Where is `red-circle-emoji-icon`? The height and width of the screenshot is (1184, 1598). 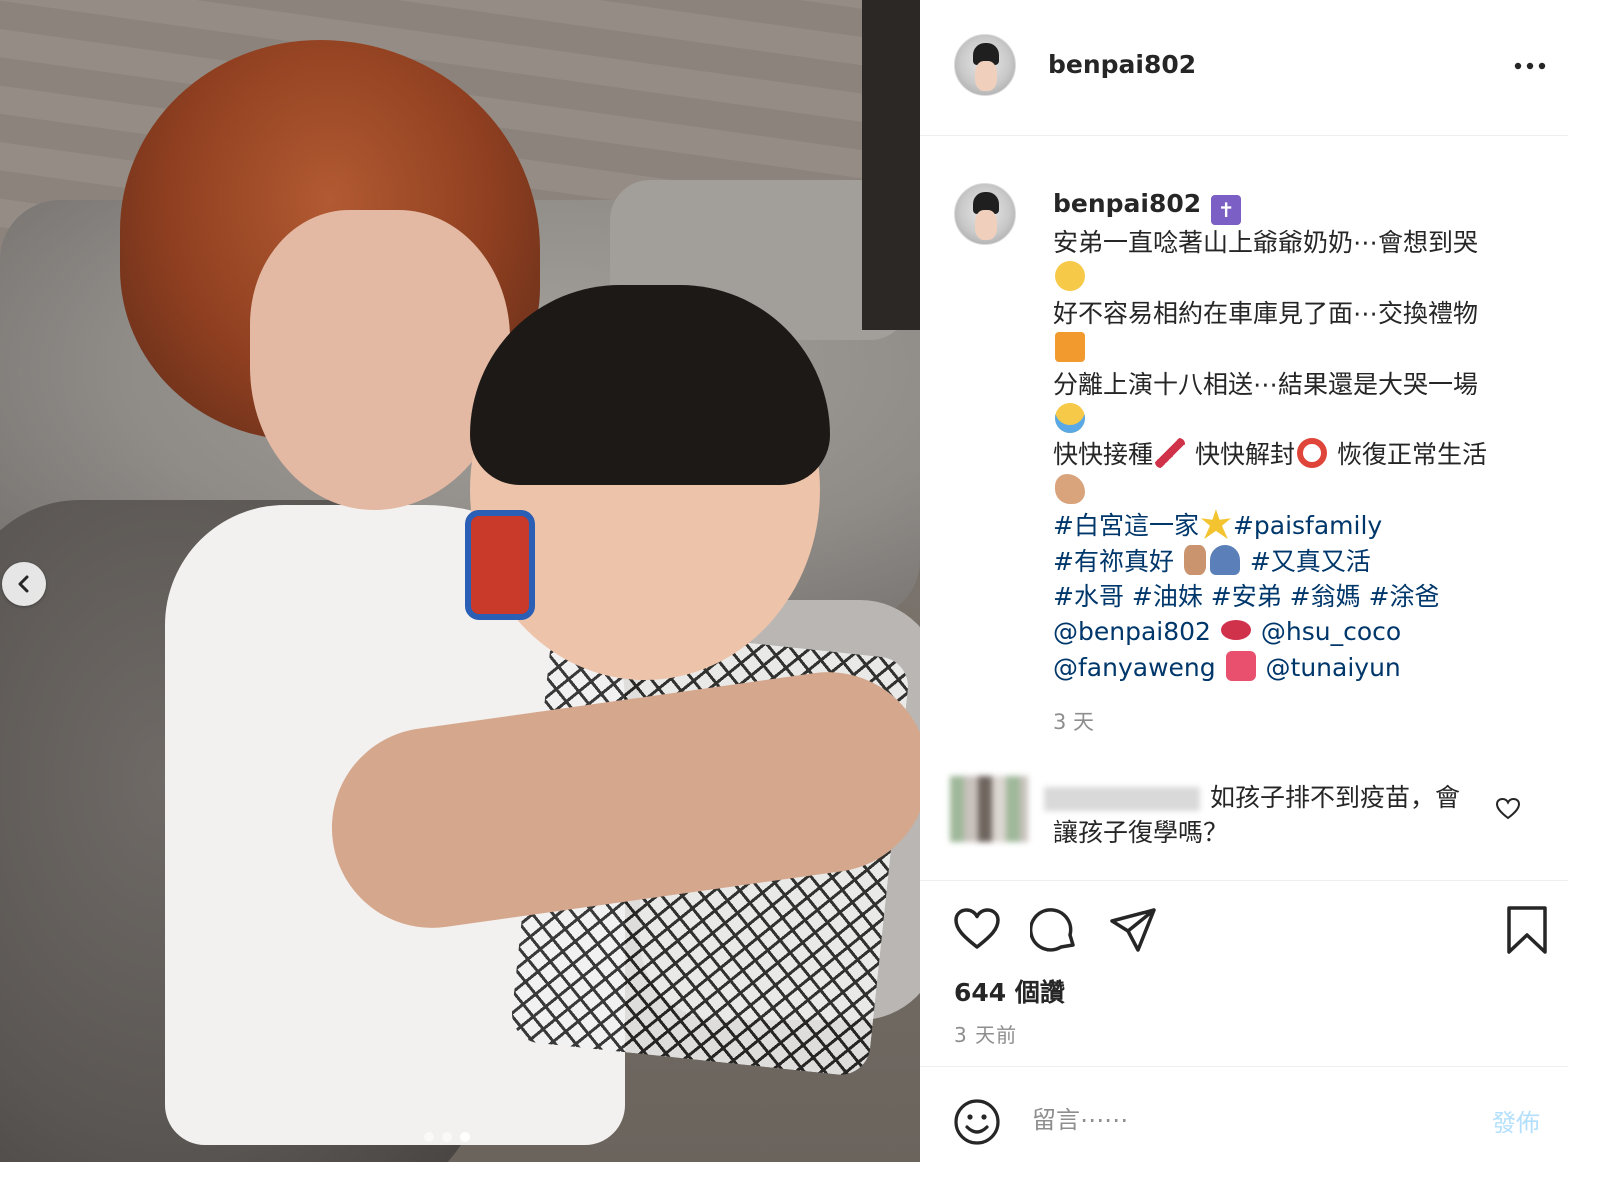 red-circle-emoji-icon is located at coordinates (1311, 453).